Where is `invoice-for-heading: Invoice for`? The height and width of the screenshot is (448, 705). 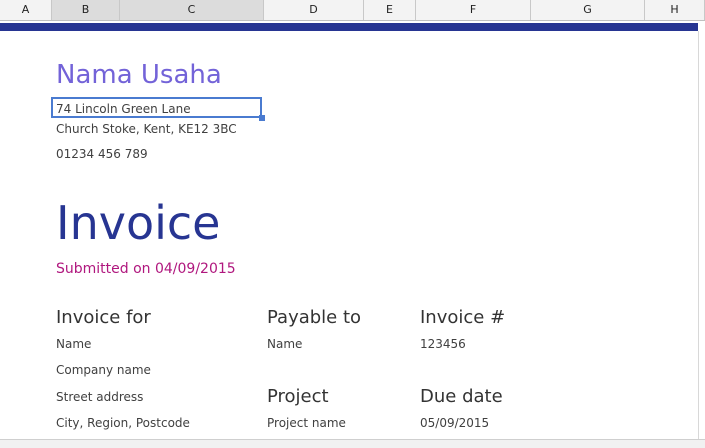 invoice-for-heading: Invoice for is located at coordinates (103, 317).